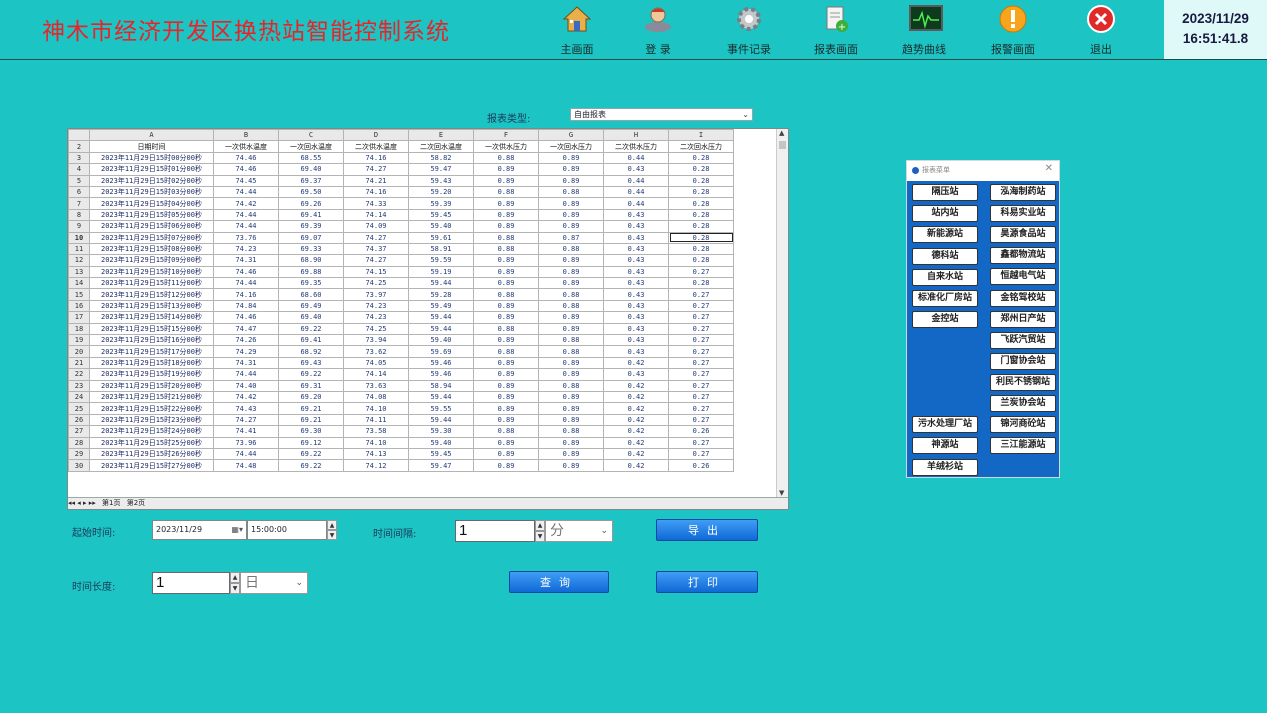 The height and width of the screenshot is (713, 1267). I want to click on table-cell: 59.40, so click(441, 442).